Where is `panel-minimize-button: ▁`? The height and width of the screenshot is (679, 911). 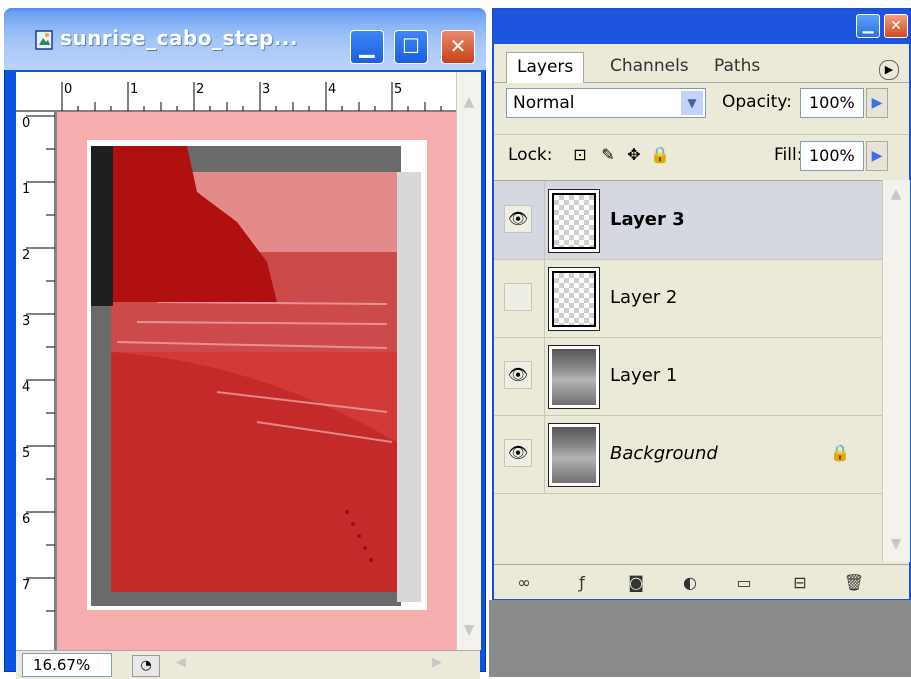
panel-minimize-button: ▁ is located at coordinates (868, 26).